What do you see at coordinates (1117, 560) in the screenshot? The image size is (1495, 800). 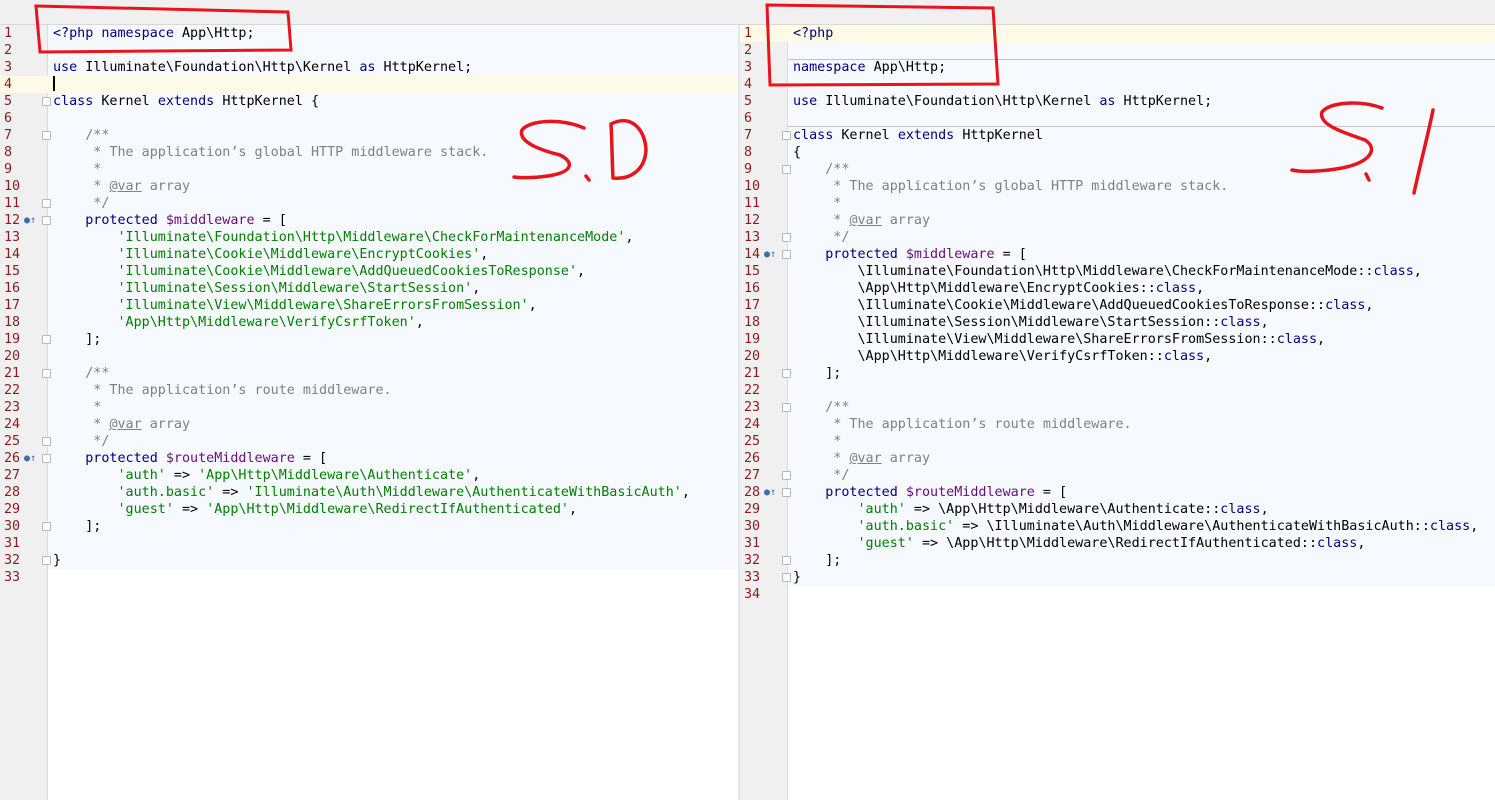 I see `code-line: 32 ];` at bounding box center [1117, 560].